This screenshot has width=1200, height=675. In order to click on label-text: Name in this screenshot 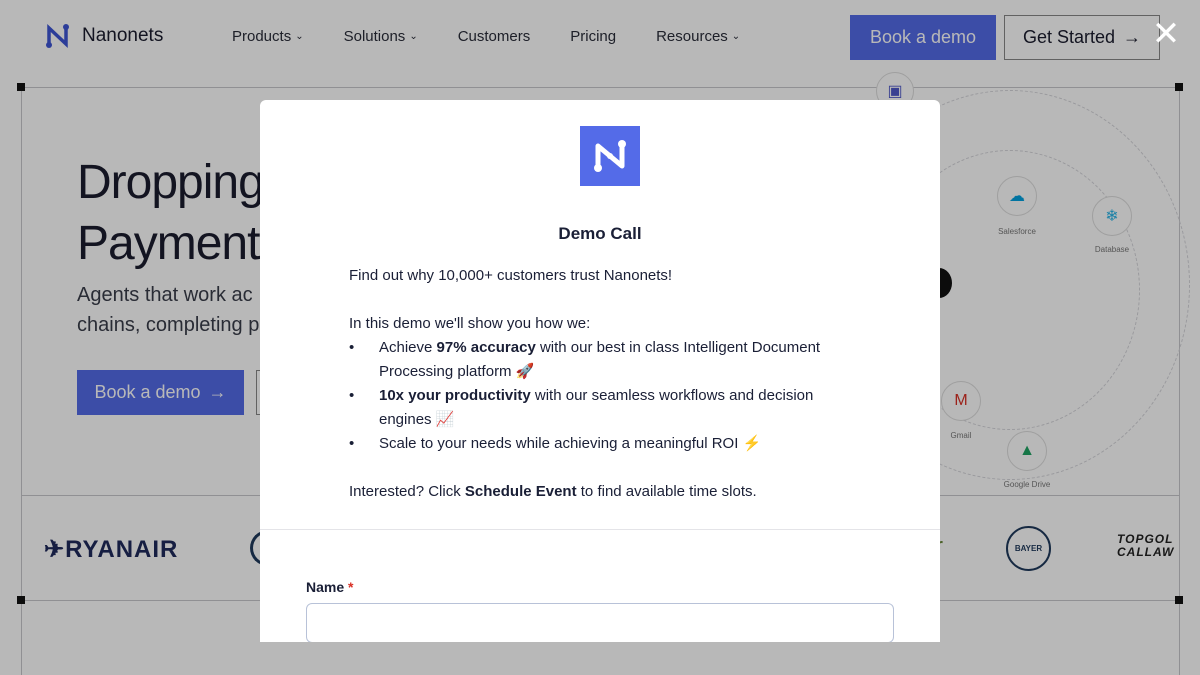, I will do `click(325, 587)`.